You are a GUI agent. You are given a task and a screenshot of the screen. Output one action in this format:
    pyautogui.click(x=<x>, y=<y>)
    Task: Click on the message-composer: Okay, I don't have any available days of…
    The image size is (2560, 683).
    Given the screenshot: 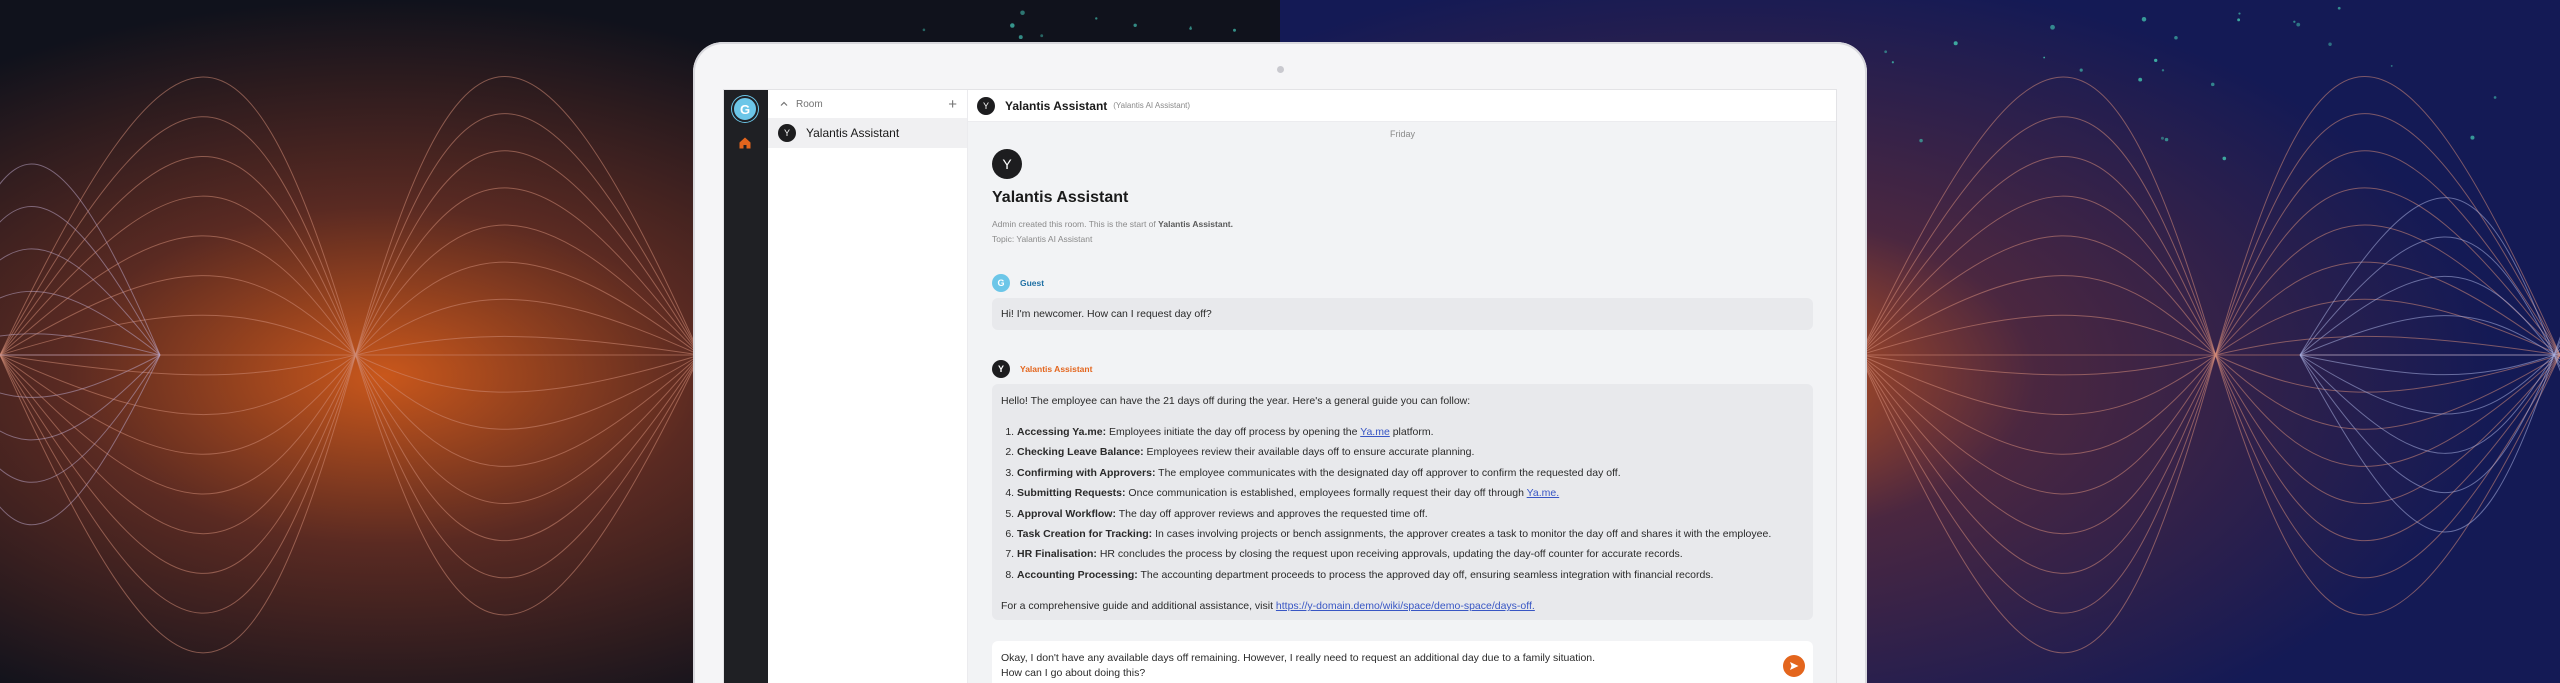 What is the action you would take?
    pyautogui.click(x=1402, y=662)
    